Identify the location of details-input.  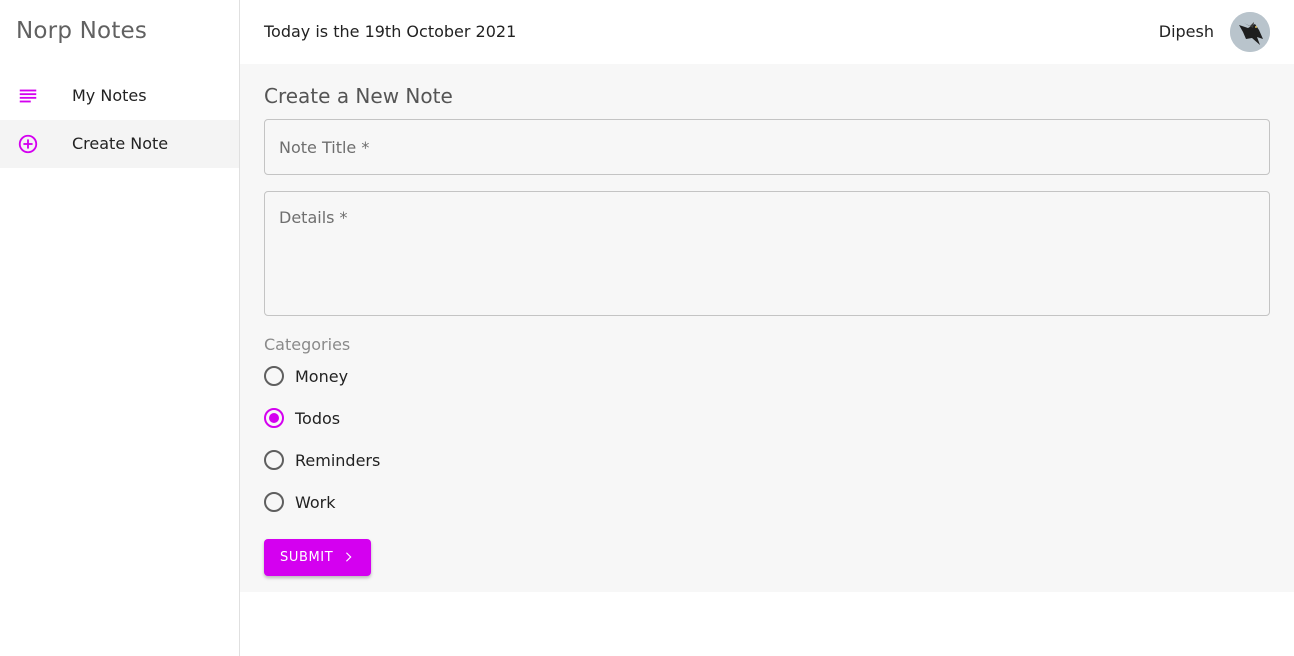
(767, 253).